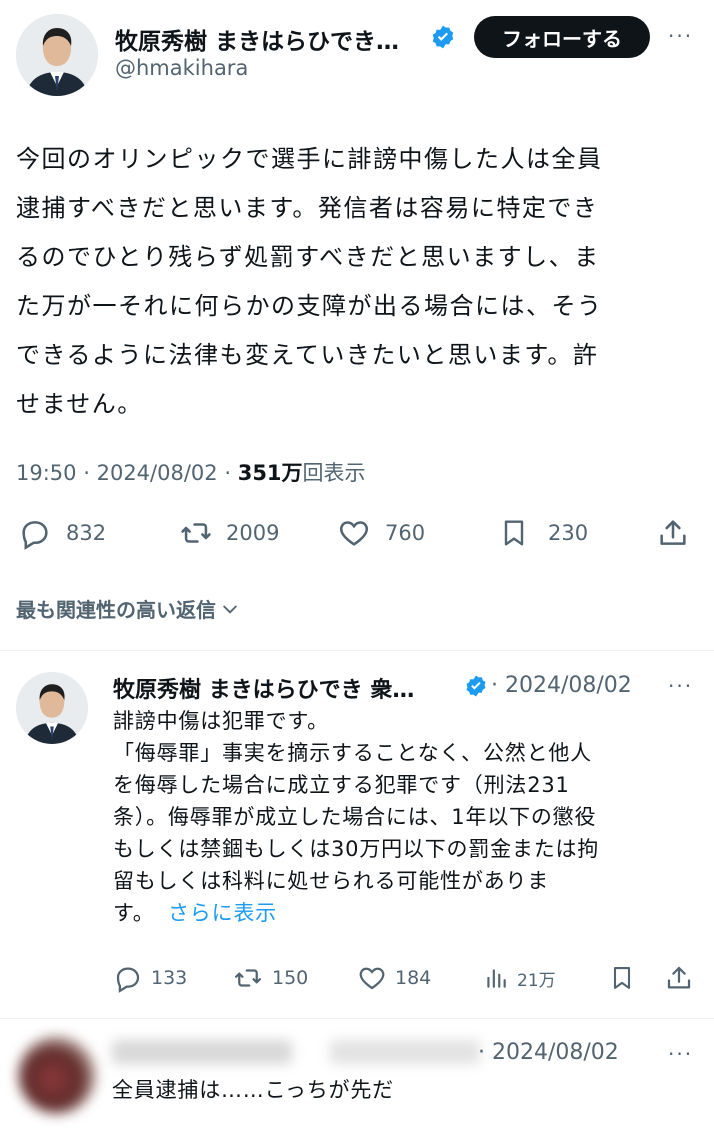 The image size is (714, 1133). I want to click on tweet-line: 逮捕すべきだと思います。発信者は容易に特定でき, so click(307, 208).